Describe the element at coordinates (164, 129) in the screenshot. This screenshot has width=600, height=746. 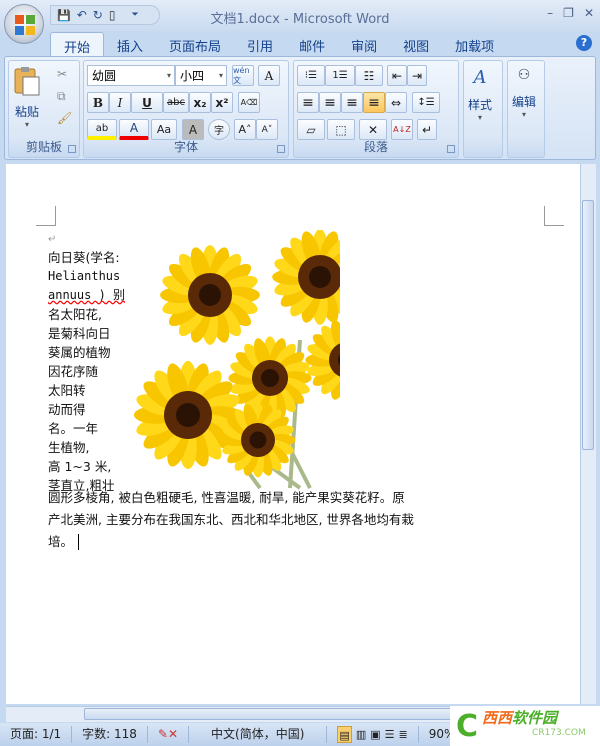
I see `change-case-button: Aa` at that location.